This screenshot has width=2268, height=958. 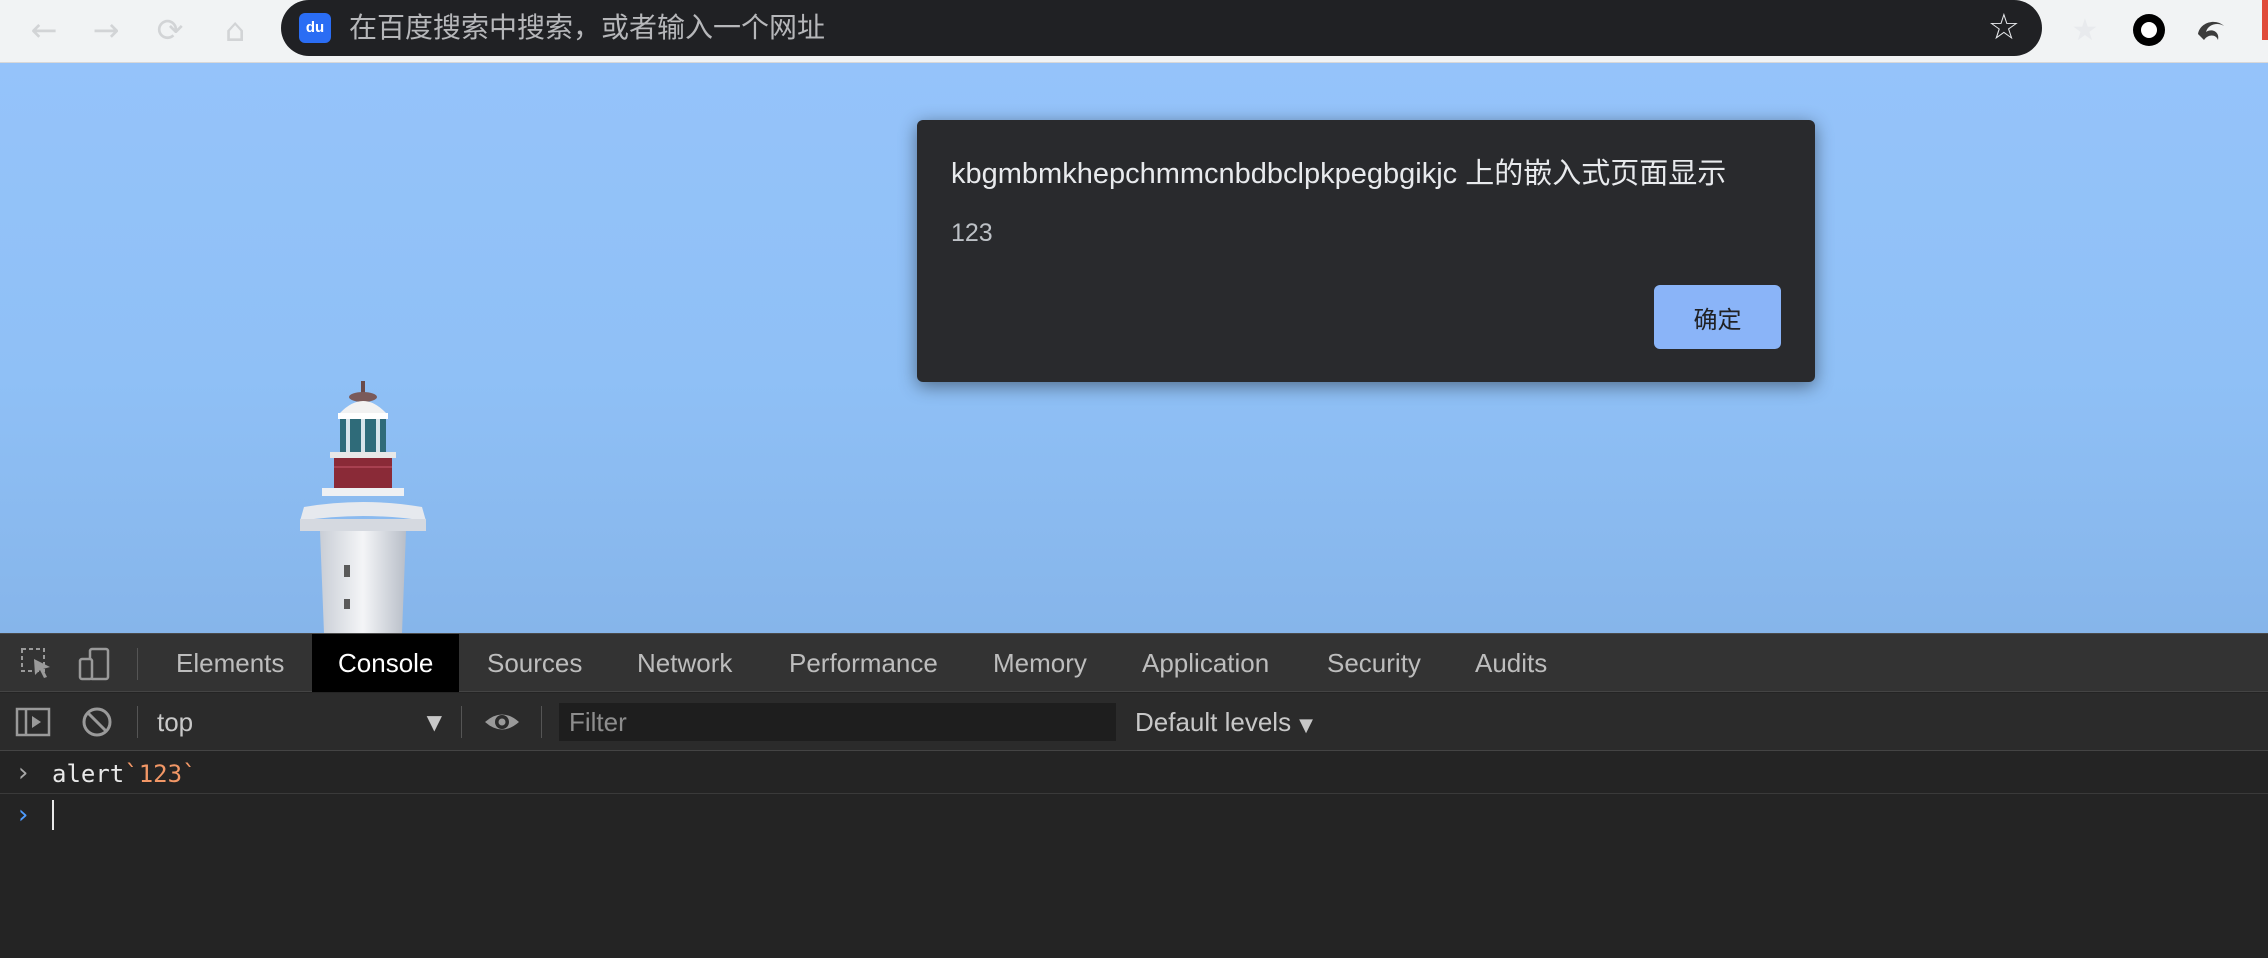 I want to click on filter-input, so click(x=837, y=722).